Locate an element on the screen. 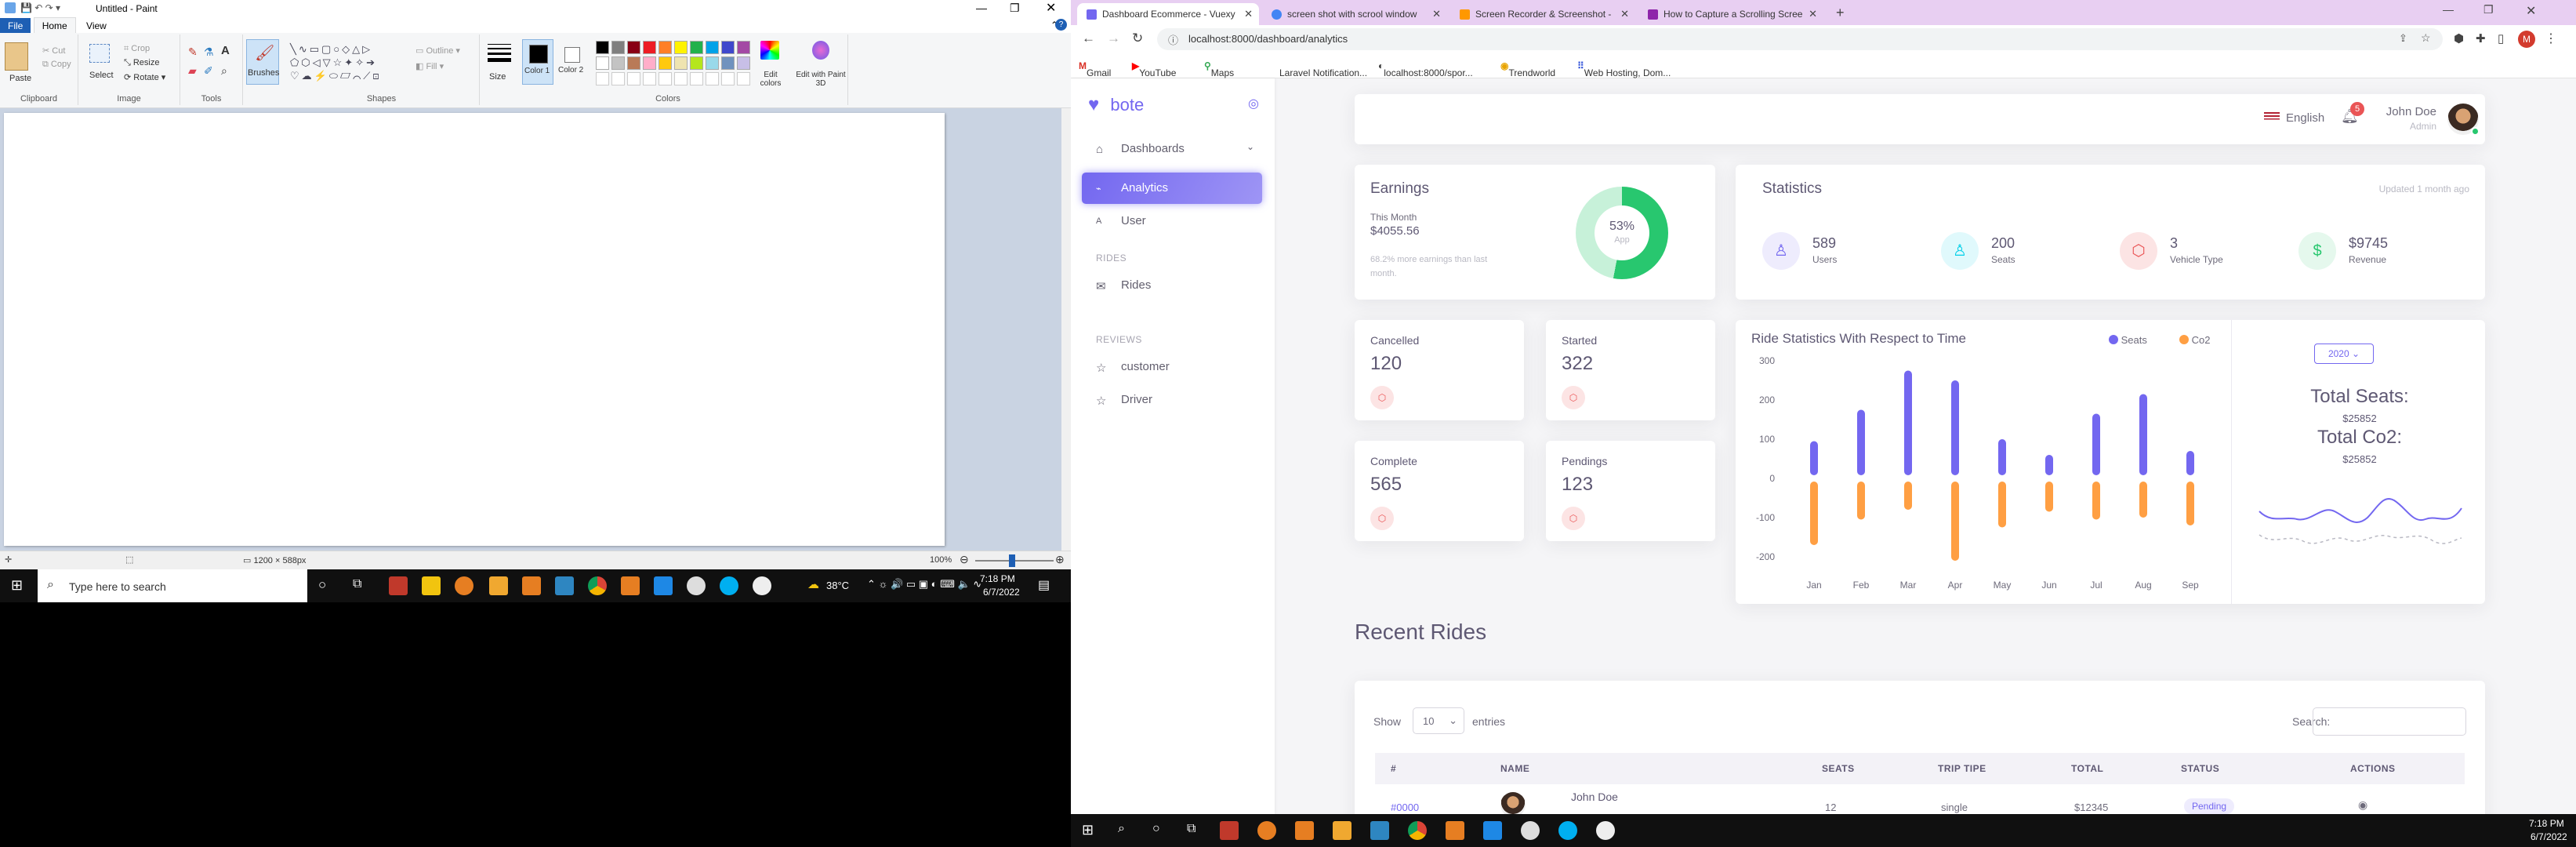 This screenshot has height=847, width=2576. copy-button: ⧉ Copy is located at coordinates (57, 65).